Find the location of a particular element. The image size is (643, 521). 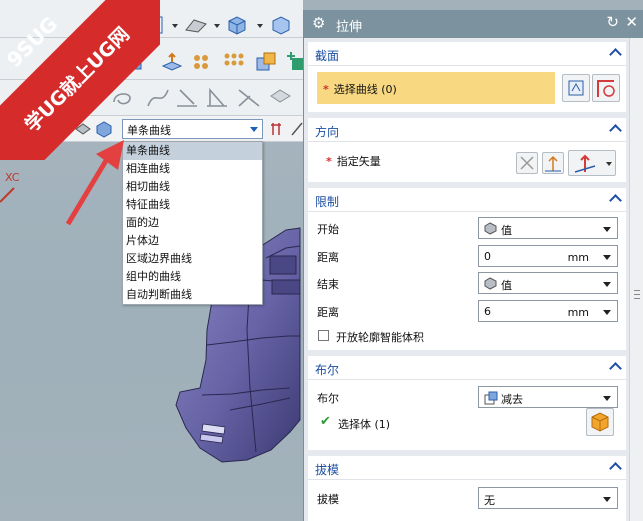

trim-icon is located at coordinates (217, 98).